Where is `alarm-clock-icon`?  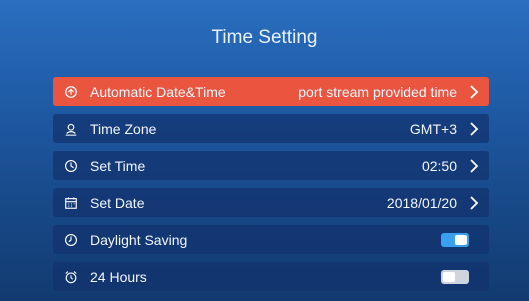 alarm-clock-icon is located at coordinates (71, 277).